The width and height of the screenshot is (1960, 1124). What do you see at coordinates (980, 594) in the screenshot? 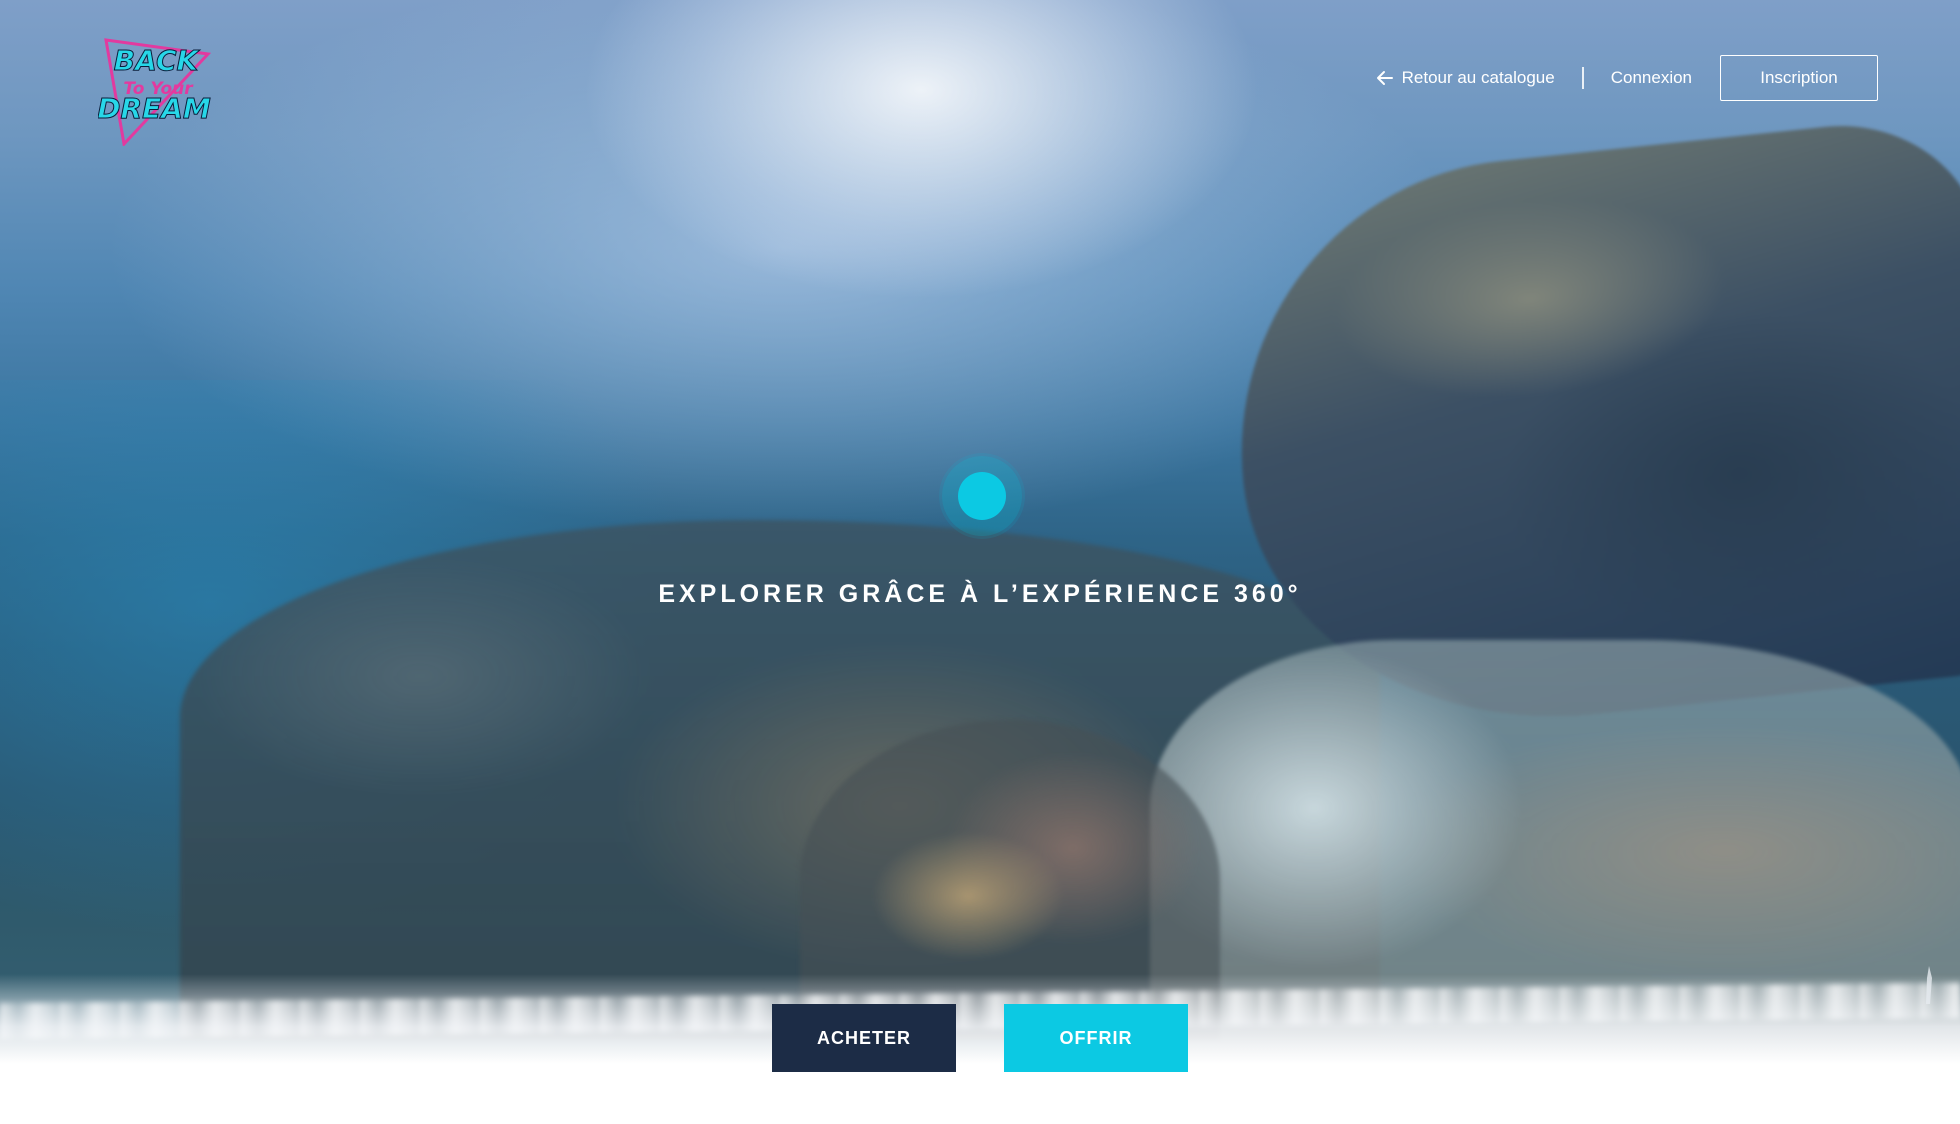
I see `experience-headline: EXPLORER GRÂCE À L’EXPÉRIENCE 360°` at bounding box center [980, 594].